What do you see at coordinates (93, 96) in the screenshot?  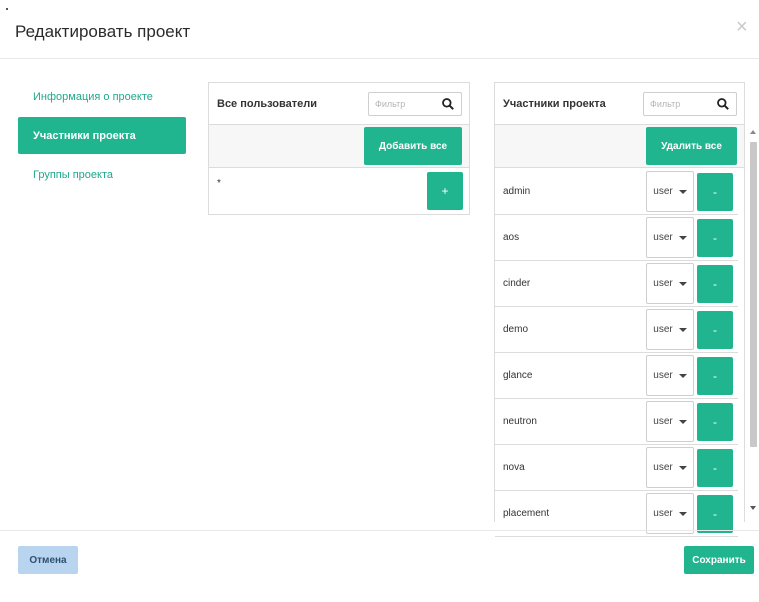 I see `nav-item-label: Информация о проекте` at bounding box center [93, 96].